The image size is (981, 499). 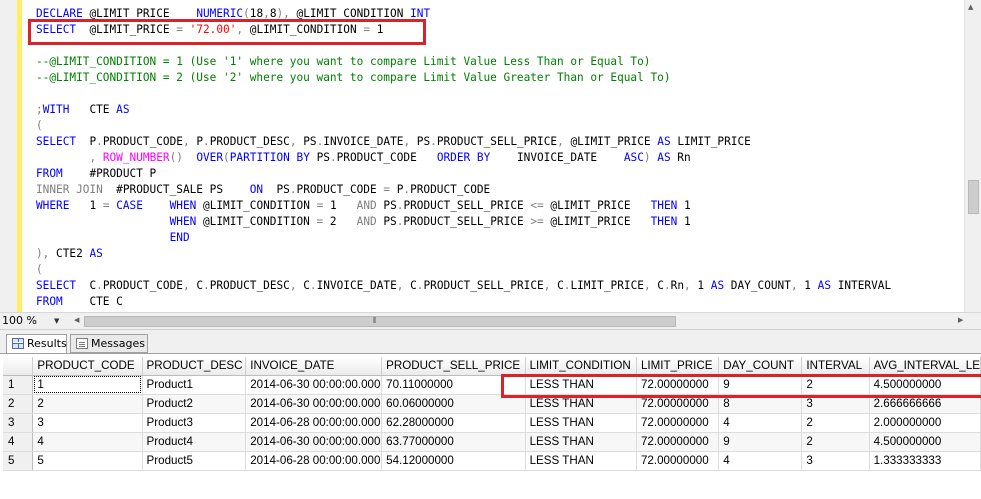 What do you see at coordinates (463, 94) in the screenshot?
I see `code-line` at bounding box center [463, 94].